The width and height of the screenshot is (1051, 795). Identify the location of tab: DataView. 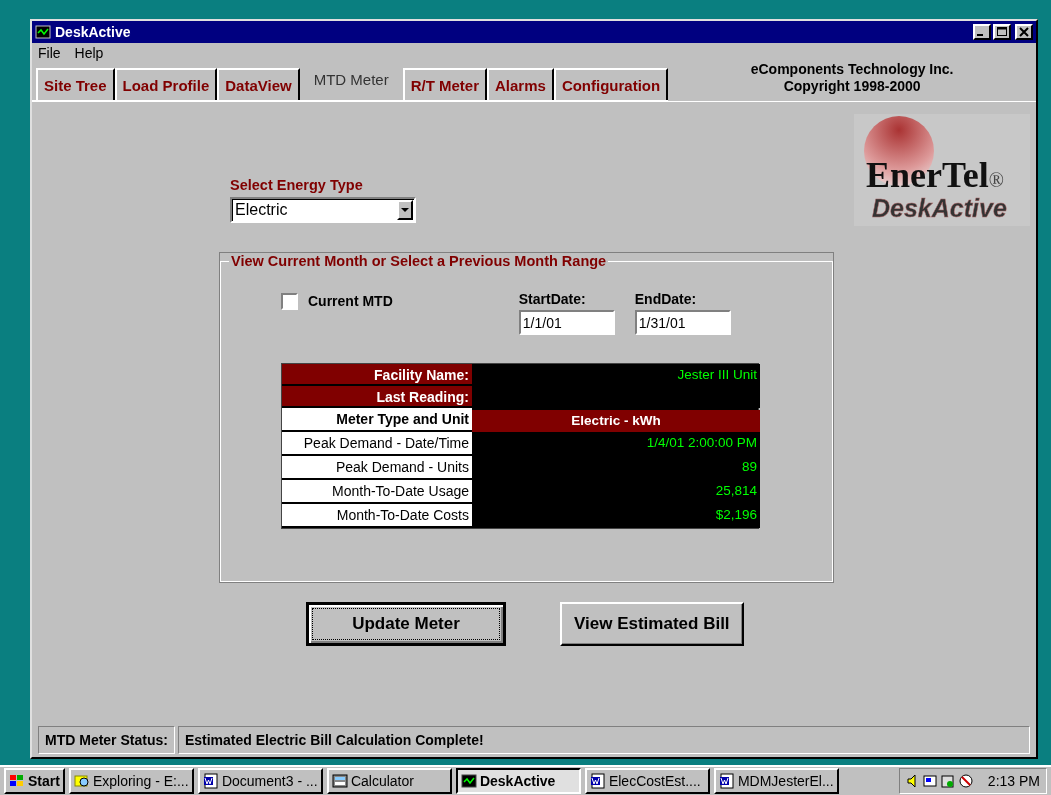
(258, 84).